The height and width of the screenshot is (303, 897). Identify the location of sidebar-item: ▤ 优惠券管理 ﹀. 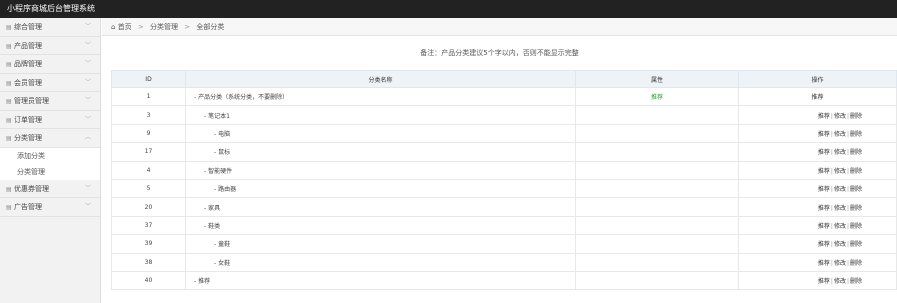
(50, 189).